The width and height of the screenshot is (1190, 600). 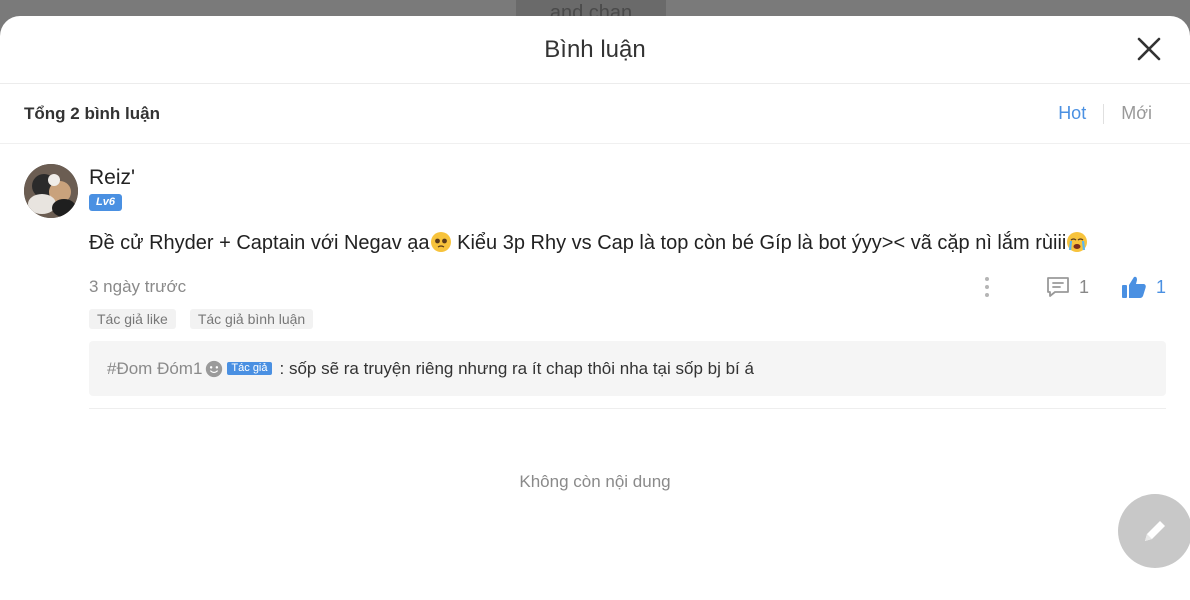 I want to click on reply-username: #Đom Đóm1, so click(x=154, y=369).